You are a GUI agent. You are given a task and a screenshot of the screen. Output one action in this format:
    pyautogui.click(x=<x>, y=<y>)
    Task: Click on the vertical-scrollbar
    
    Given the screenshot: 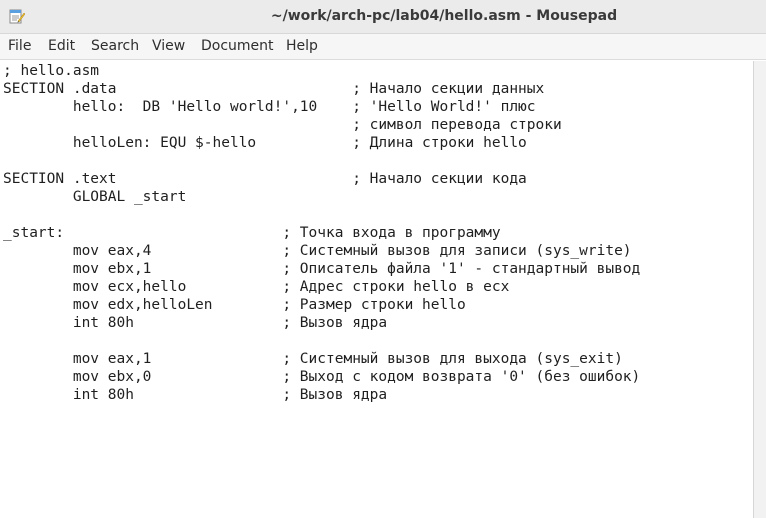 What is the action you would take?
    pyautogui.click(x=759, y=289)
    